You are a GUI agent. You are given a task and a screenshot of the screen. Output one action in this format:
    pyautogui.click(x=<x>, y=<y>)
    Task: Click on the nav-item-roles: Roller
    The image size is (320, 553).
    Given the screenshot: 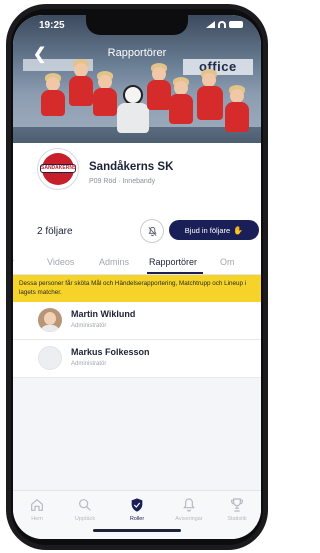 What is the action you would take?
    pyautogui.click(x=137, y=509)
    